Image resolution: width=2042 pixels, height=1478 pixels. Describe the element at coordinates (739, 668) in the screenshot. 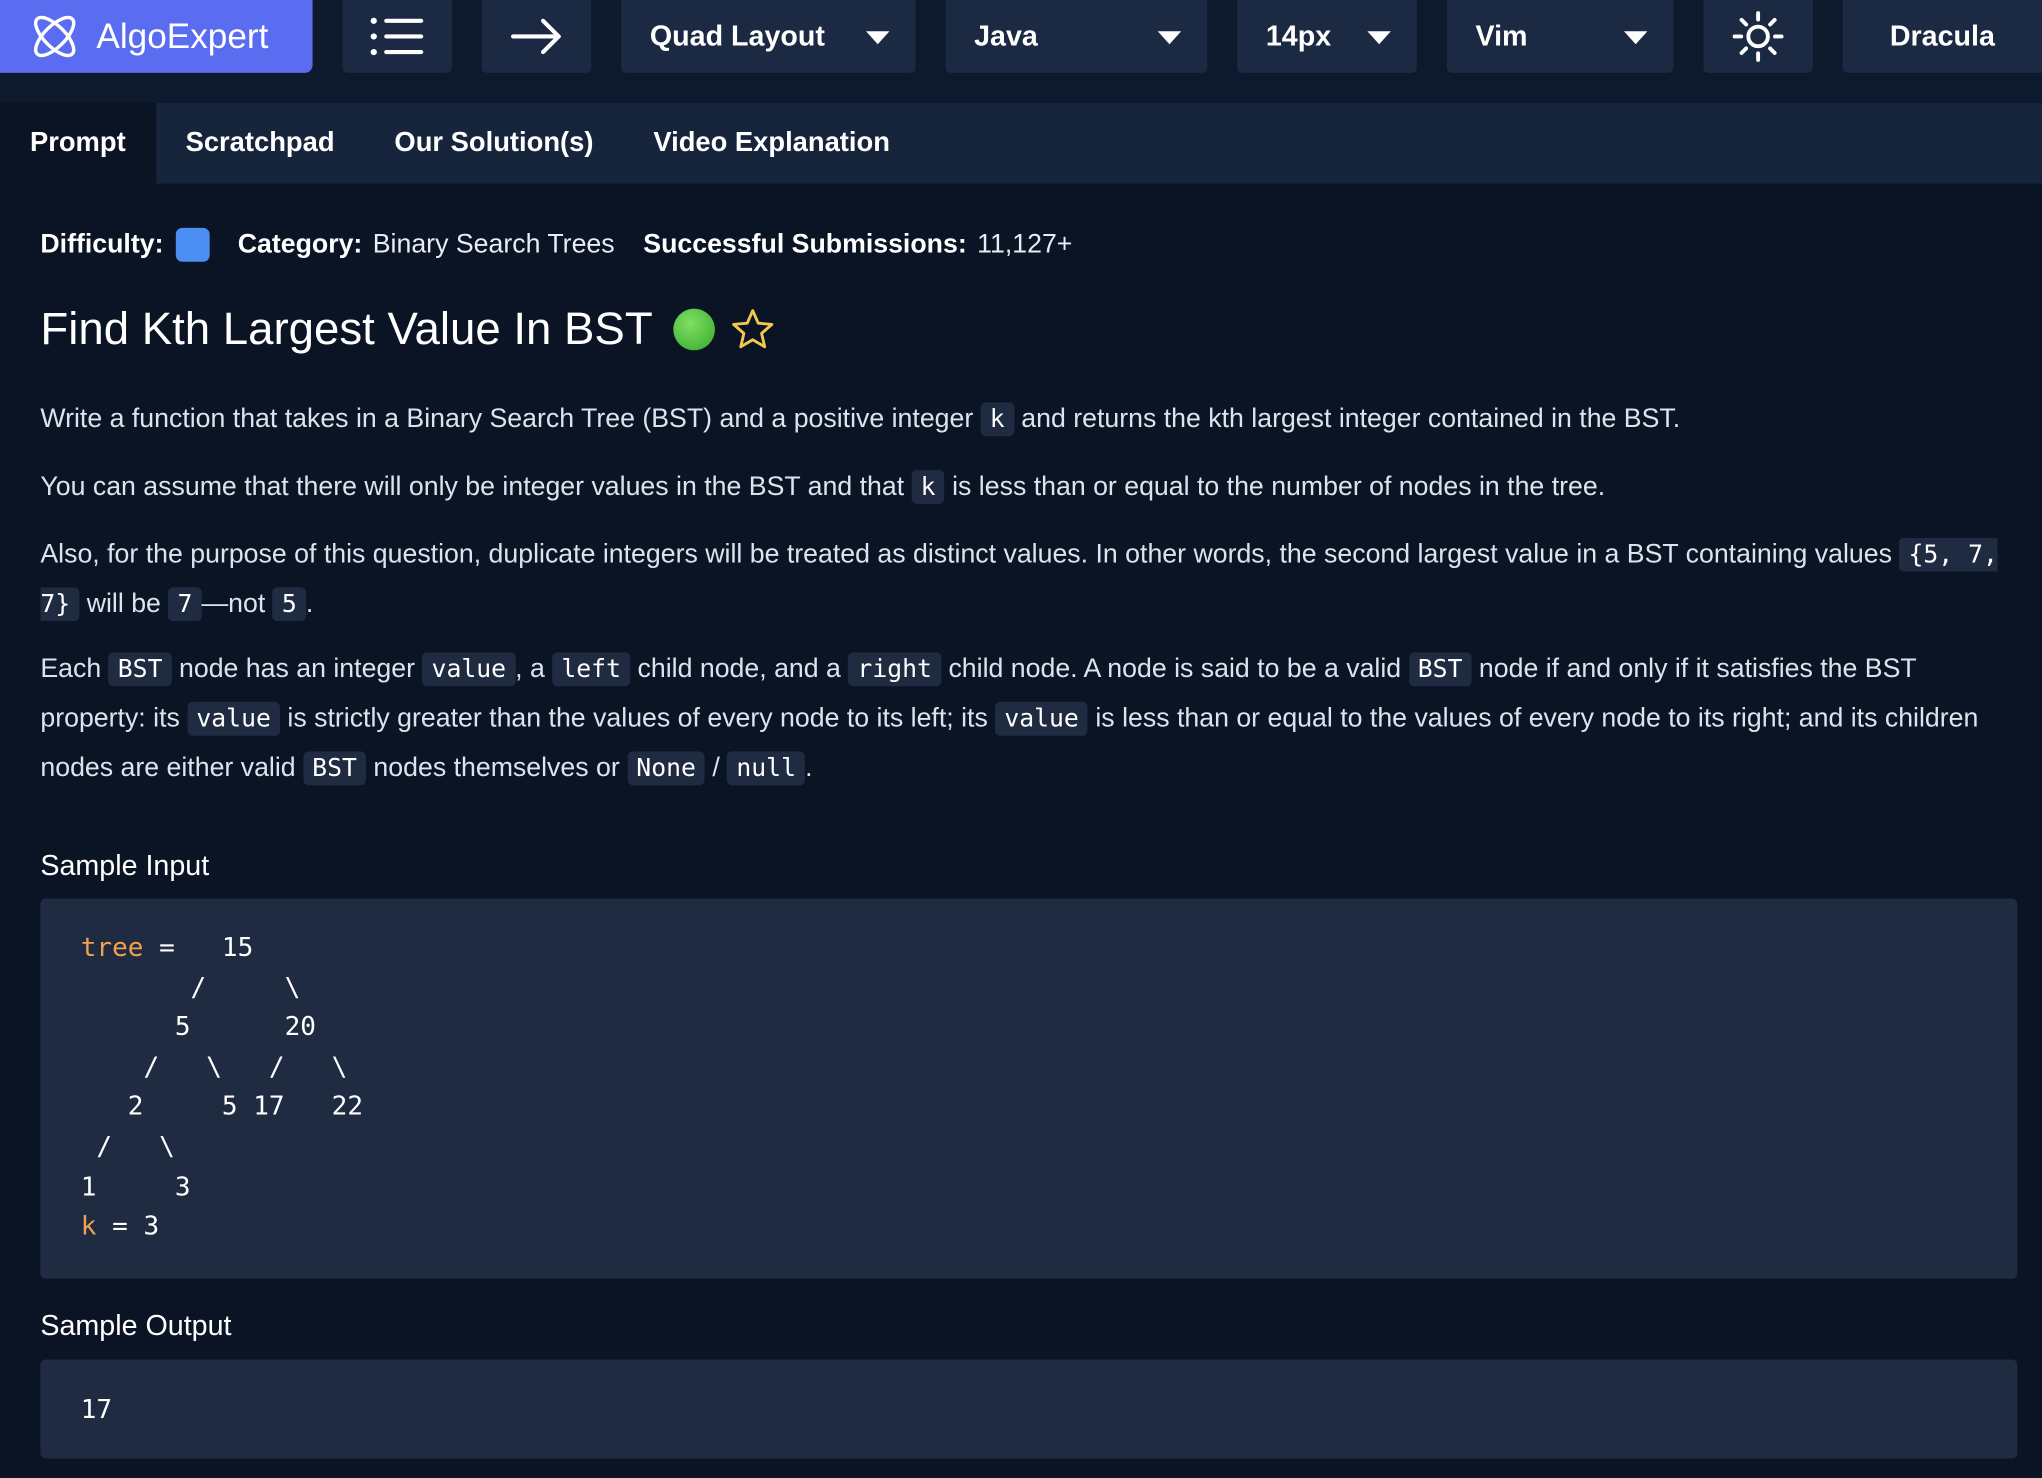

I see `text: child node, and a` at that location.